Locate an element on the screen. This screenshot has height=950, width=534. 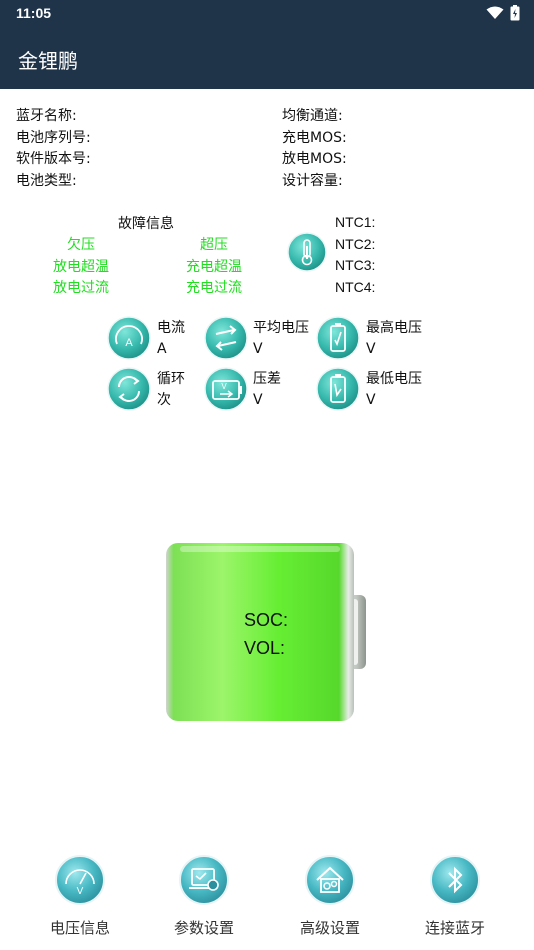
ntc4-label: NTC4: is located at coordinates (355, 286).